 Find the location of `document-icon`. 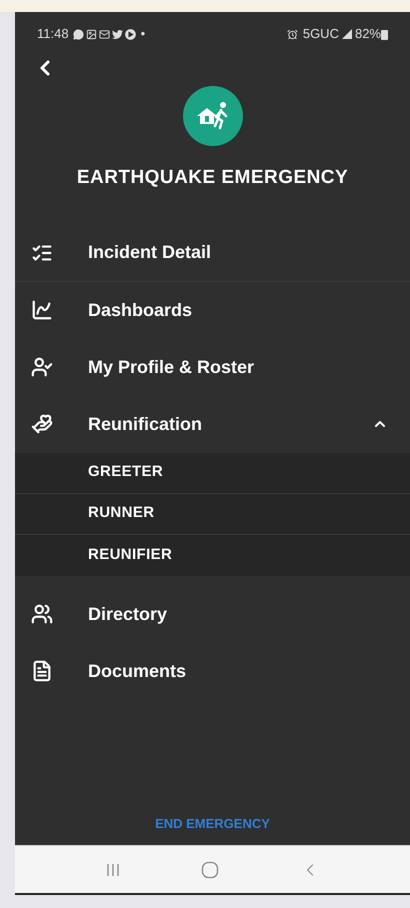

document-icon is located at coordinates (42, 671).